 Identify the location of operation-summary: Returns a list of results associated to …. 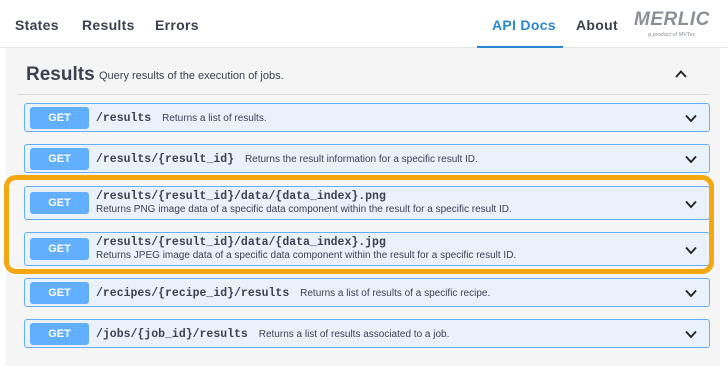
(354, 334).